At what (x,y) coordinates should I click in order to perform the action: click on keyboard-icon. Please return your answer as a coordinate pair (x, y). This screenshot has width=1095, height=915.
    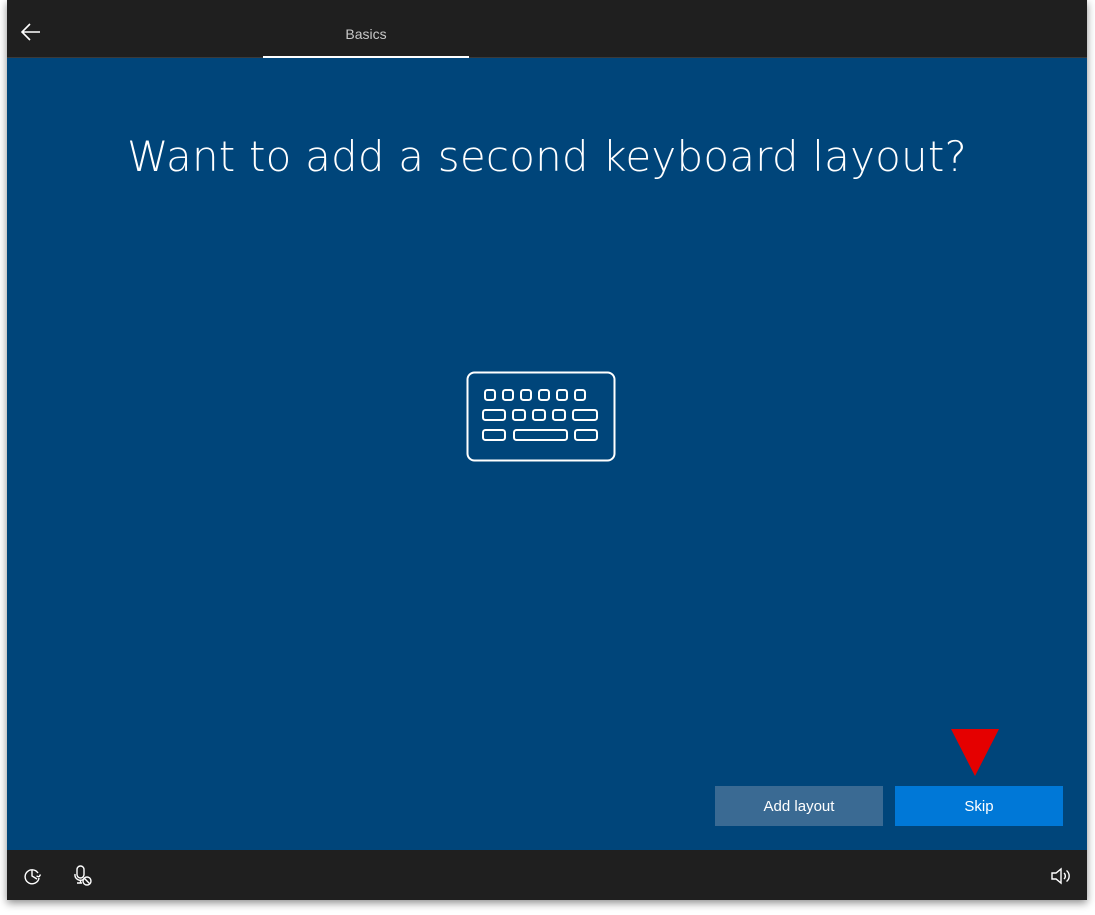
    Looking at the image, I should click on (541, 416).